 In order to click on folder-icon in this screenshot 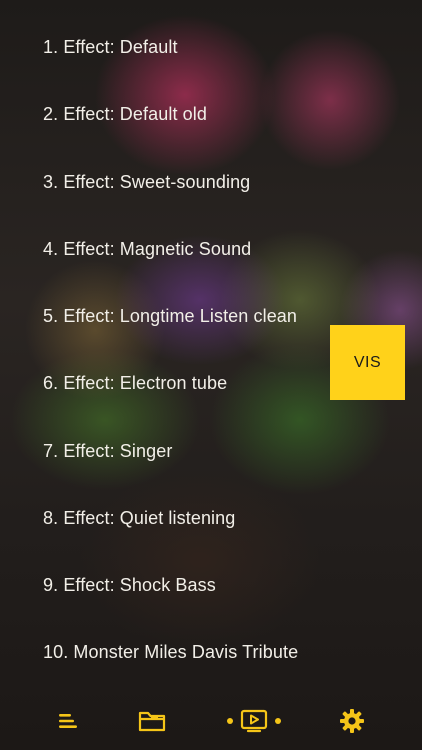, I will do `click(152, 721)`.